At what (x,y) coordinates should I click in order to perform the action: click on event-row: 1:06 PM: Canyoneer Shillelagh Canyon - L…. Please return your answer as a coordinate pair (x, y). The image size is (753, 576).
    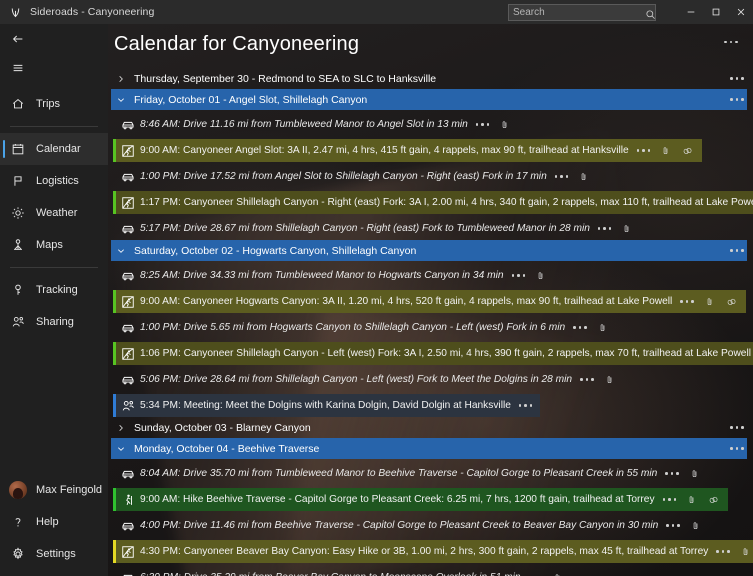
    Looking at the image, I should click on (433, 353).